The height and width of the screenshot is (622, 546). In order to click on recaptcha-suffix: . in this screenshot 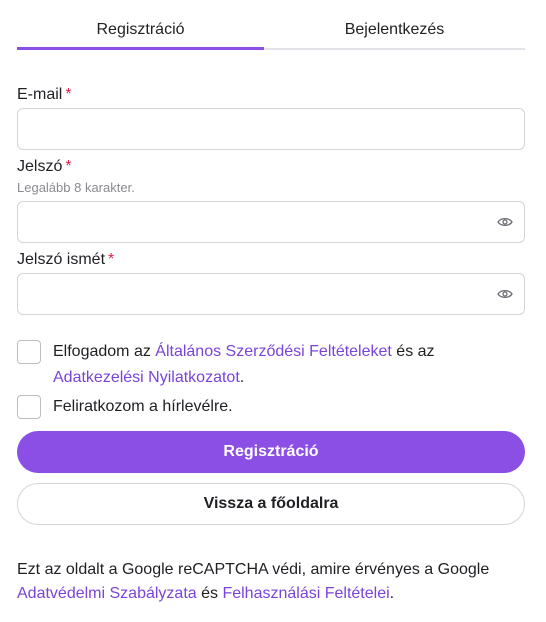, I will do `click(392, 593)`.